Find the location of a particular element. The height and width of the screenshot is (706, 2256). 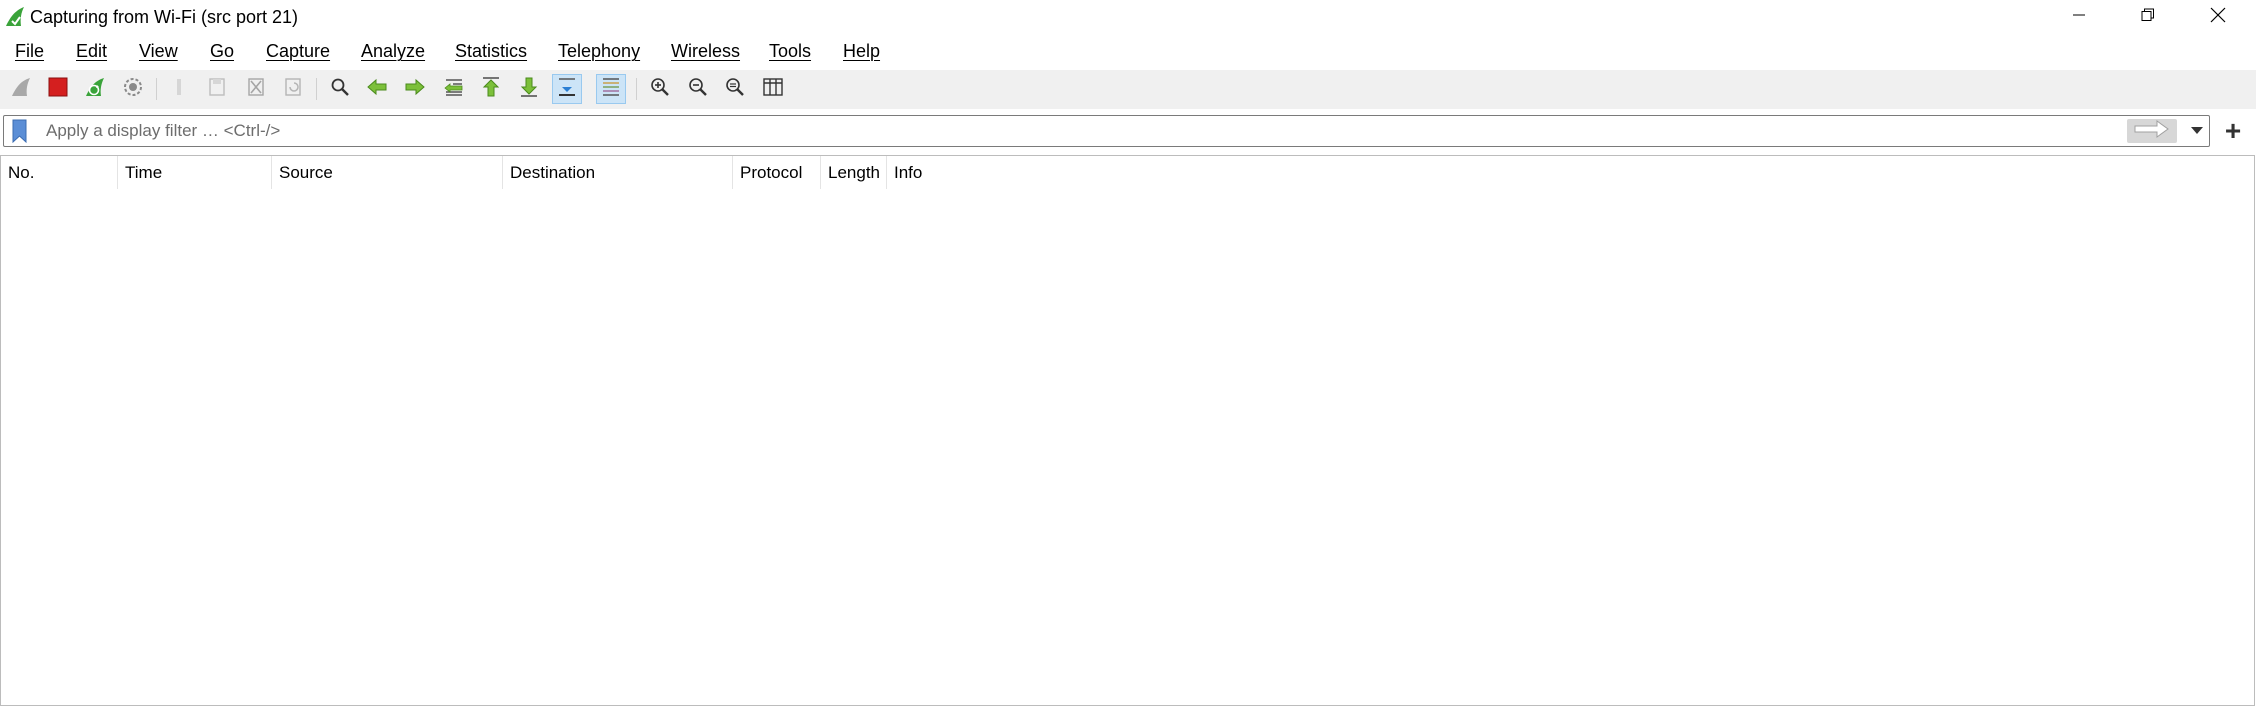

main-toolbar is located at coordinates (1128, 89).